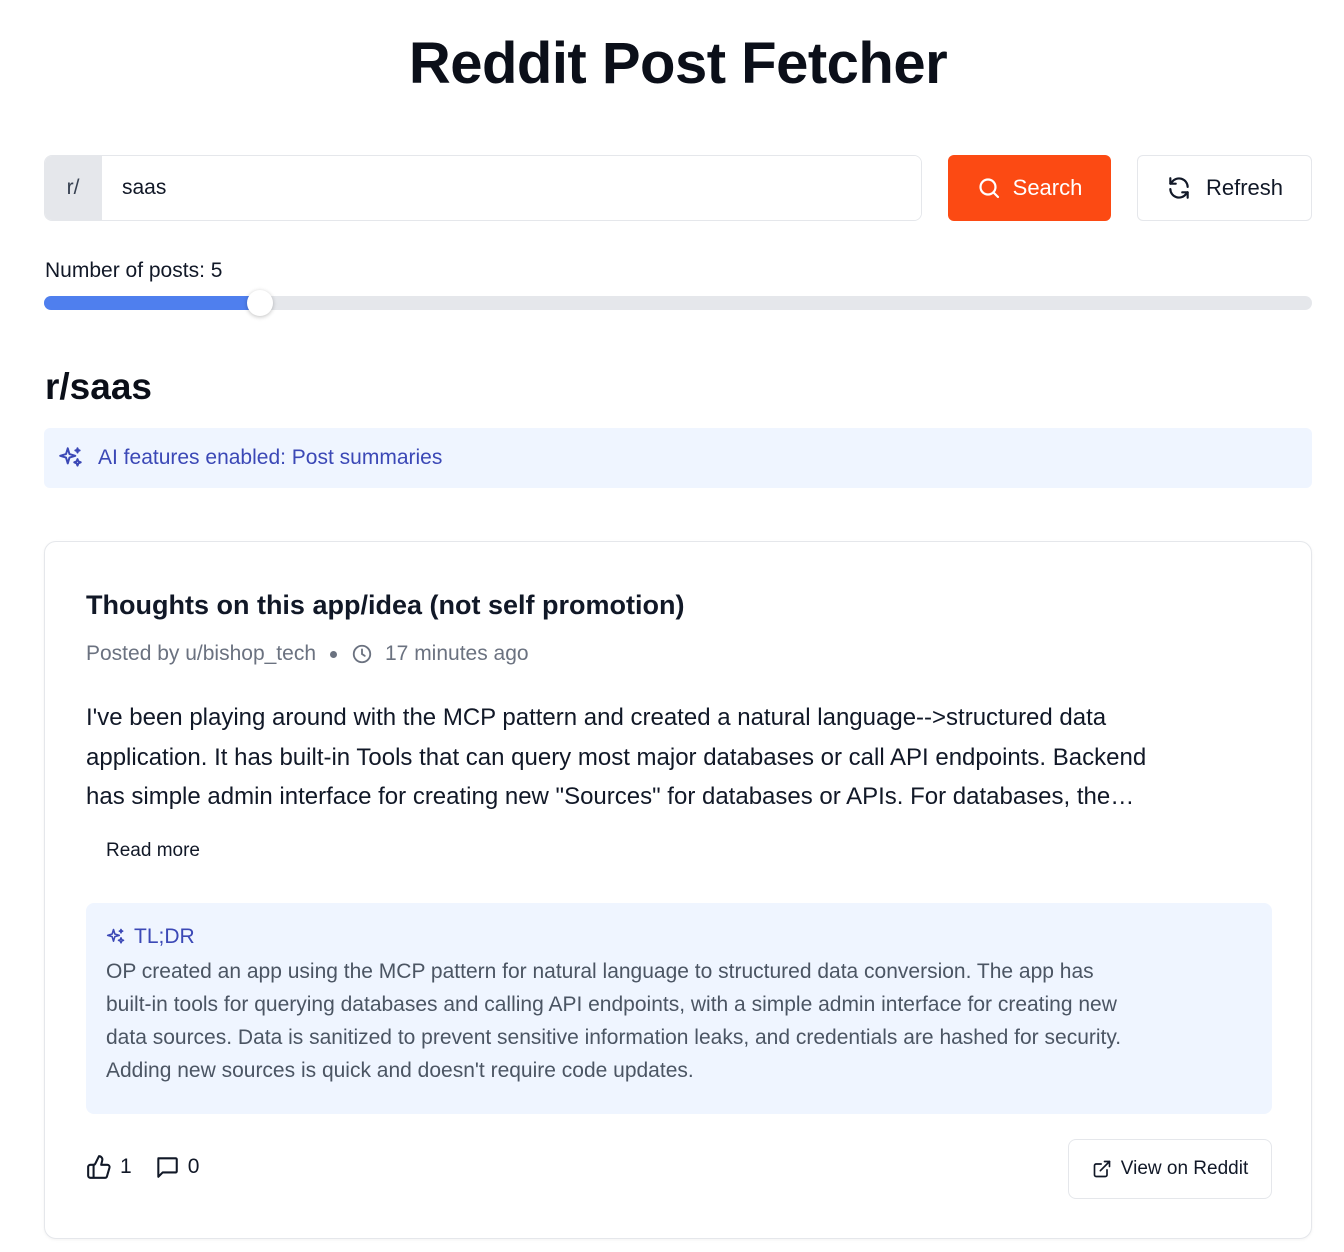 The width and height of the screenshot is (1344, 1252). Describe the element at coordinates (260, 303) in the screenshot. I see `slider-thumb` at that location.